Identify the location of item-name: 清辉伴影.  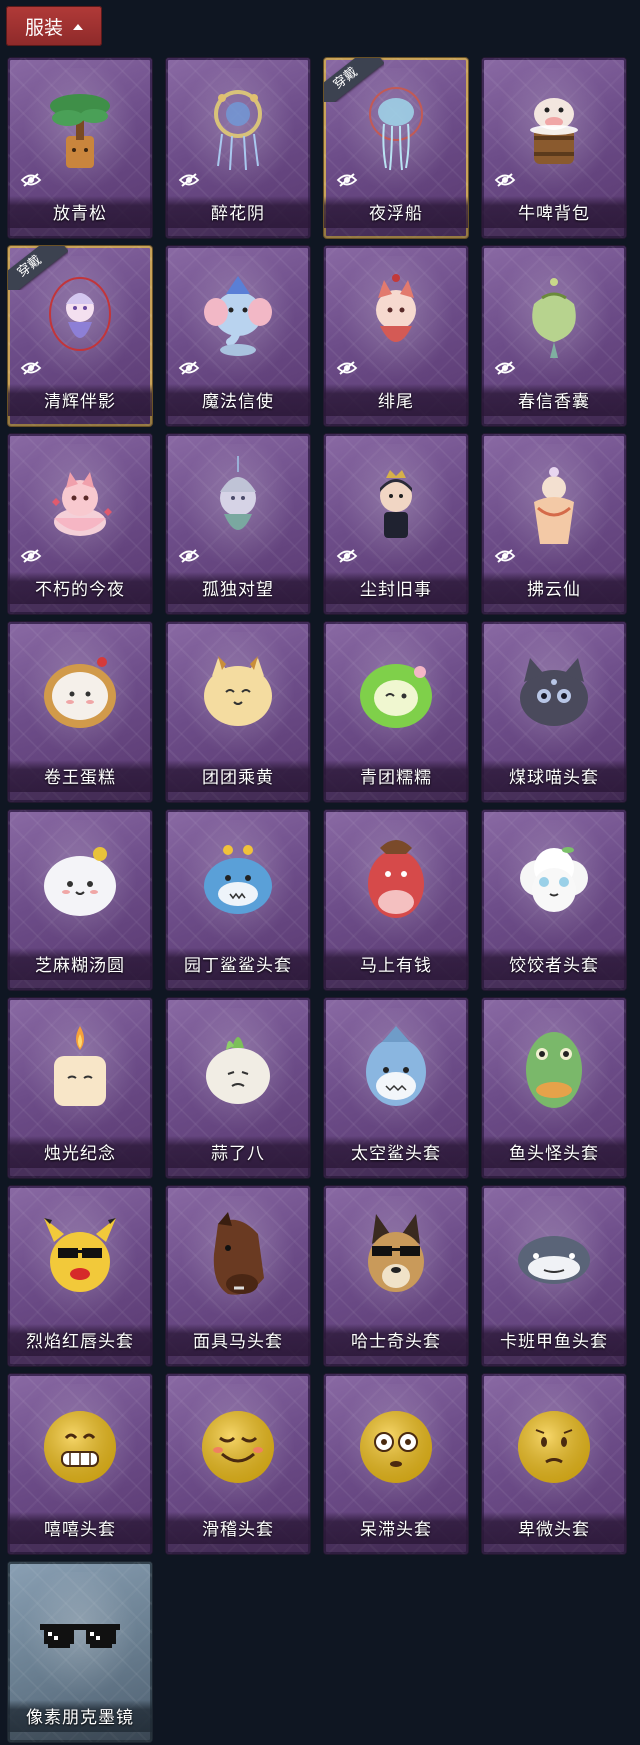
(80, 402).